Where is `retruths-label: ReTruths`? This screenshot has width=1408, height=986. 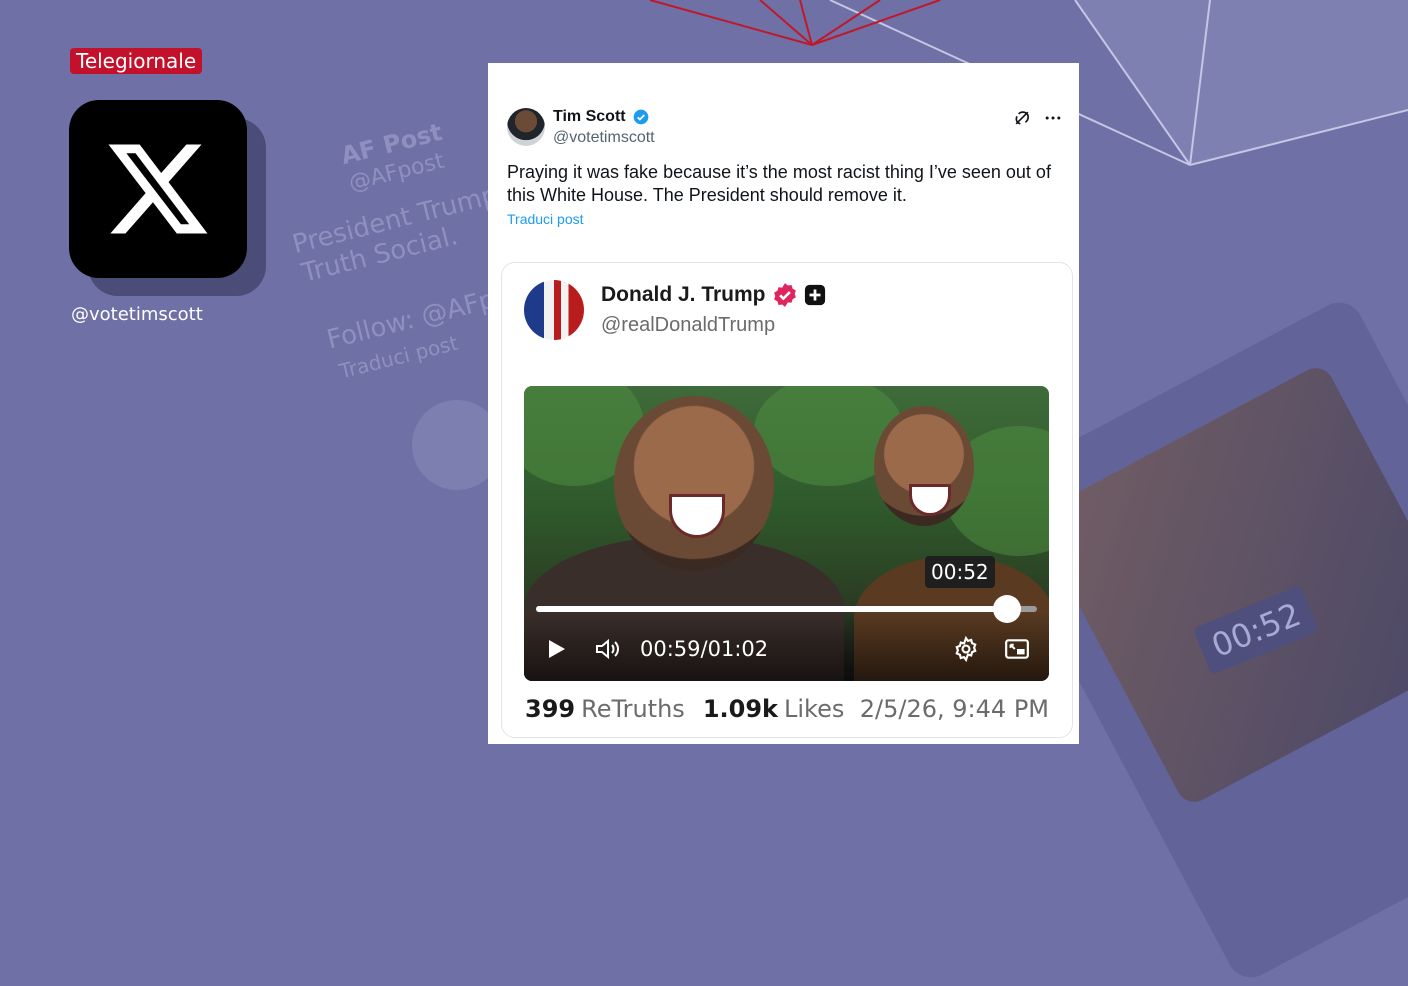
retruths-label: ReTruths is located at coordinates (633, 709).